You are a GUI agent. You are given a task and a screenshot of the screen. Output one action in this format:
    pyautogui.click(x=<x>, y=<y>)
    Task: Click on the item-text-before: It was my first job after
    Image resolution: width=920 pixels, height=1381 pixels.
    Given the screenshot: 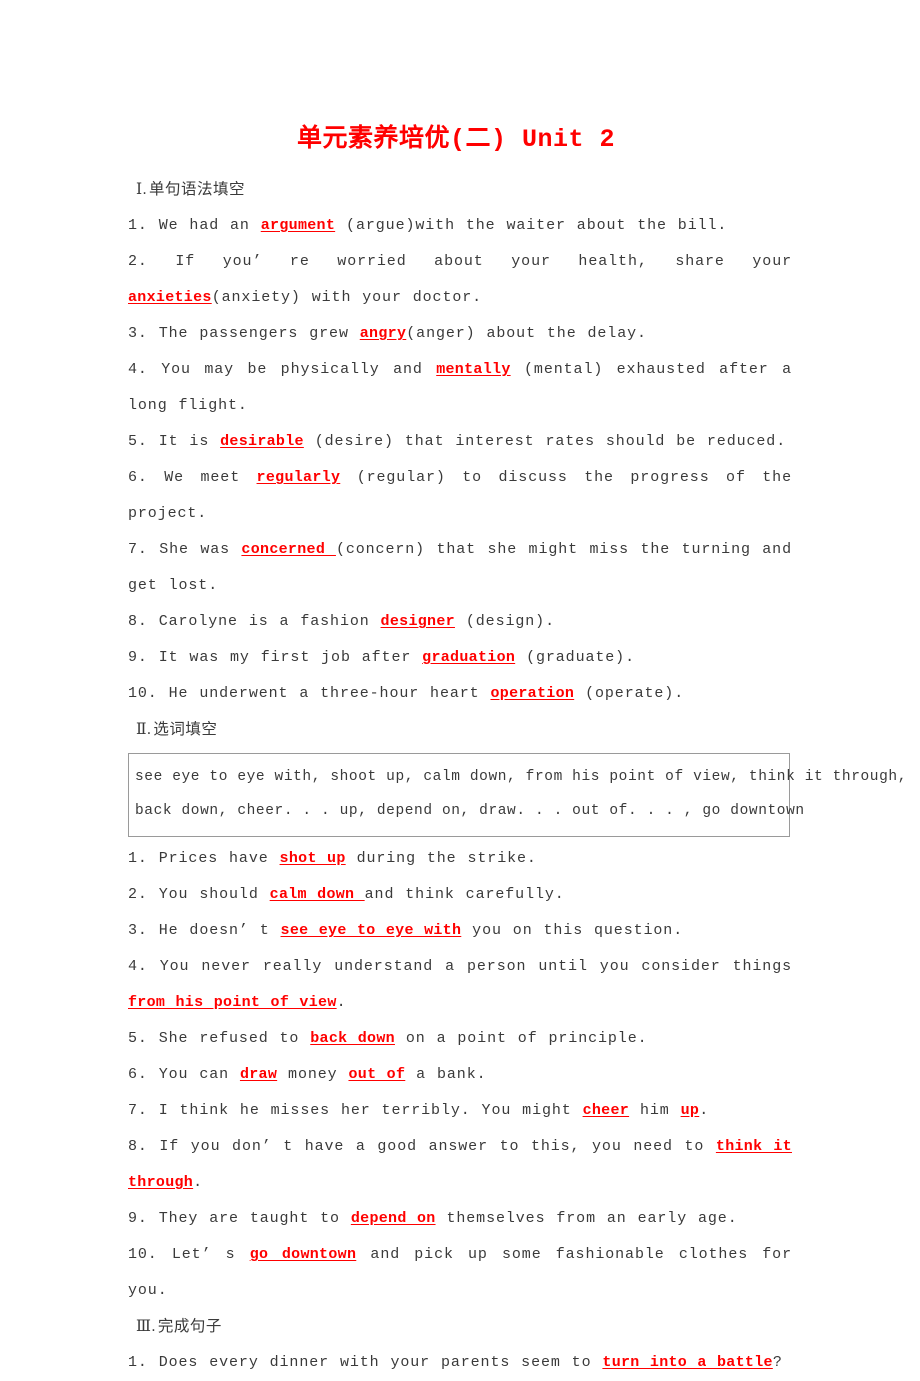 What is the action you would take?
    pyautogui.click(x=285, y=657)
    